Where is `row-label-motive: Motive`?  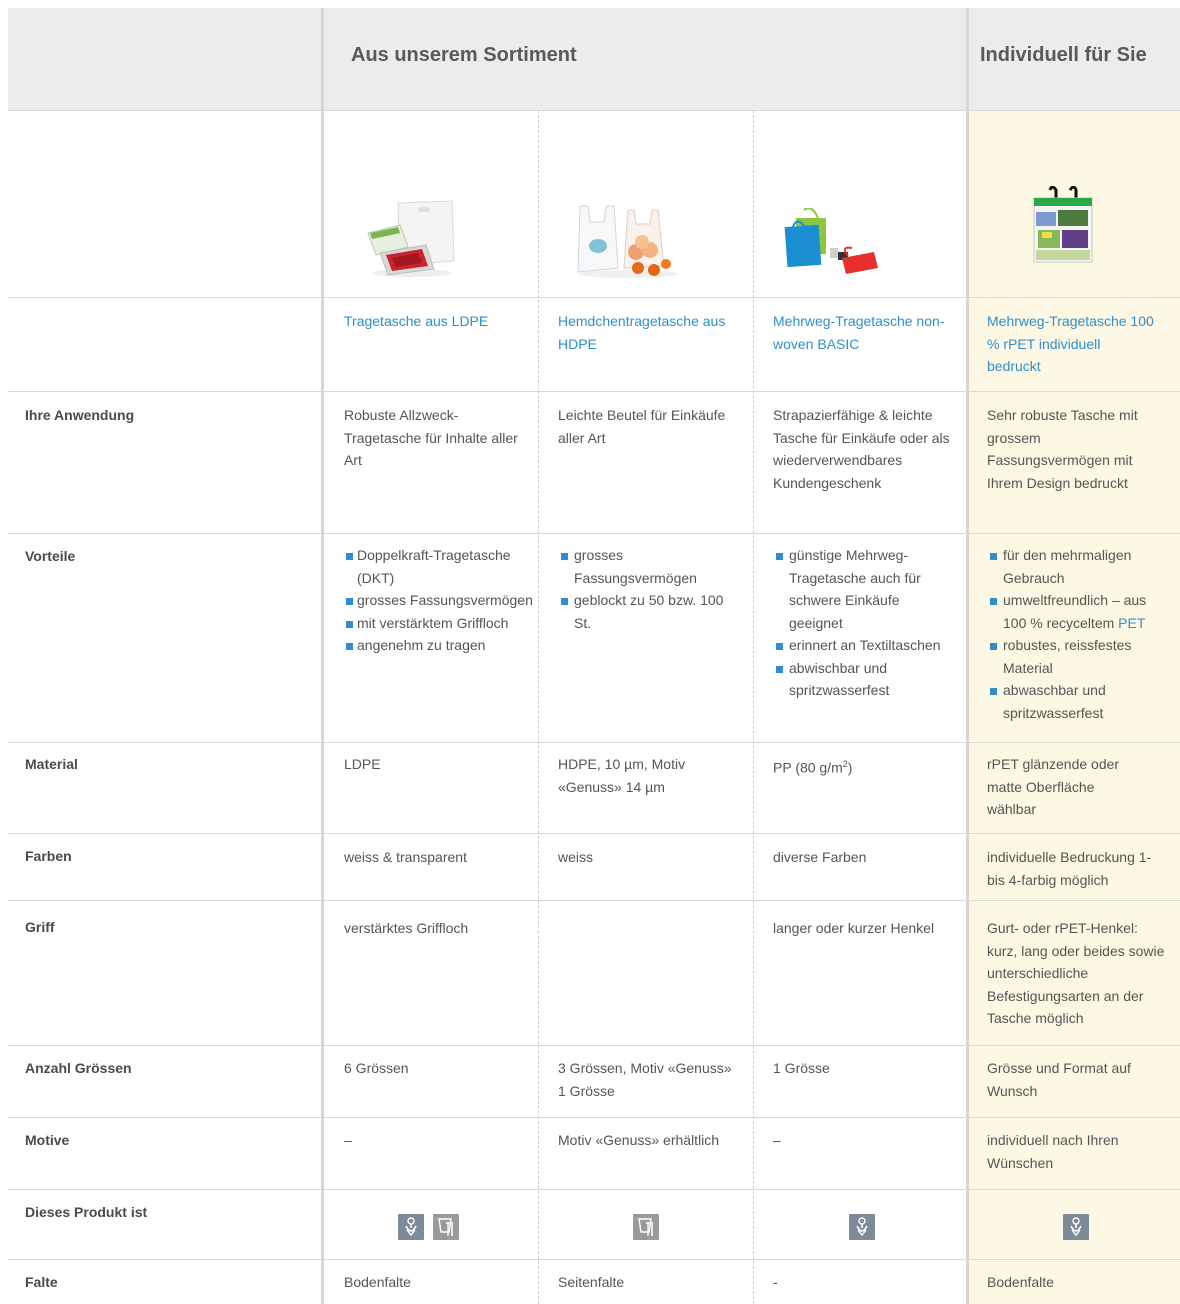
row-label-motive: Motive is located at coordinates (47, 1140).